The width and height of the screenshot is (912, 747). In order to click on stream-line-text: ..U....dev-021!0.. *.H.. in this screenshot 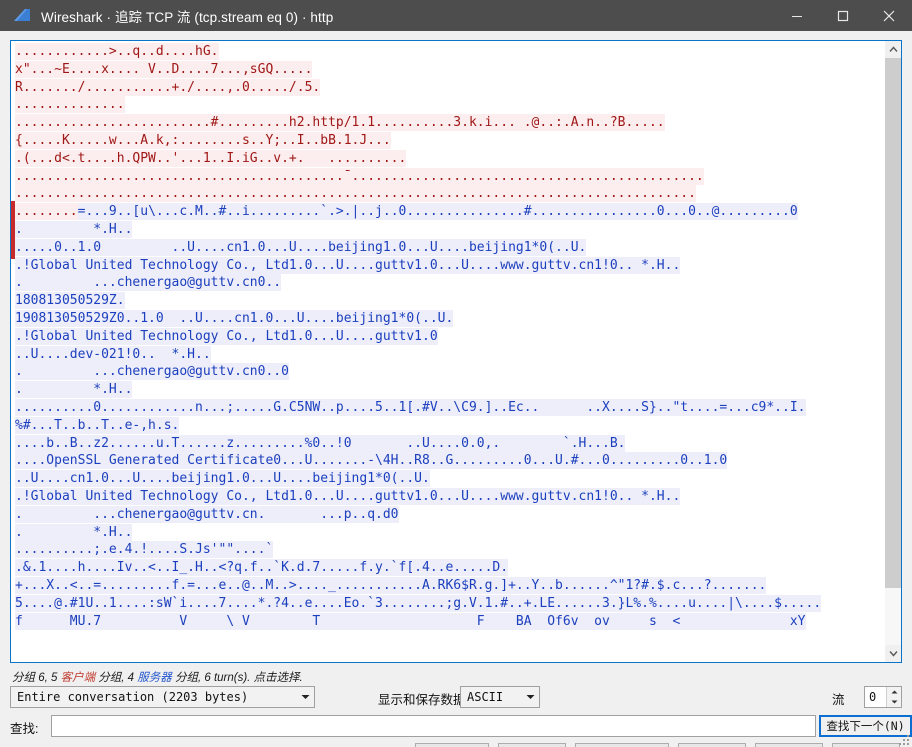, I will do `click(113, 354)`.